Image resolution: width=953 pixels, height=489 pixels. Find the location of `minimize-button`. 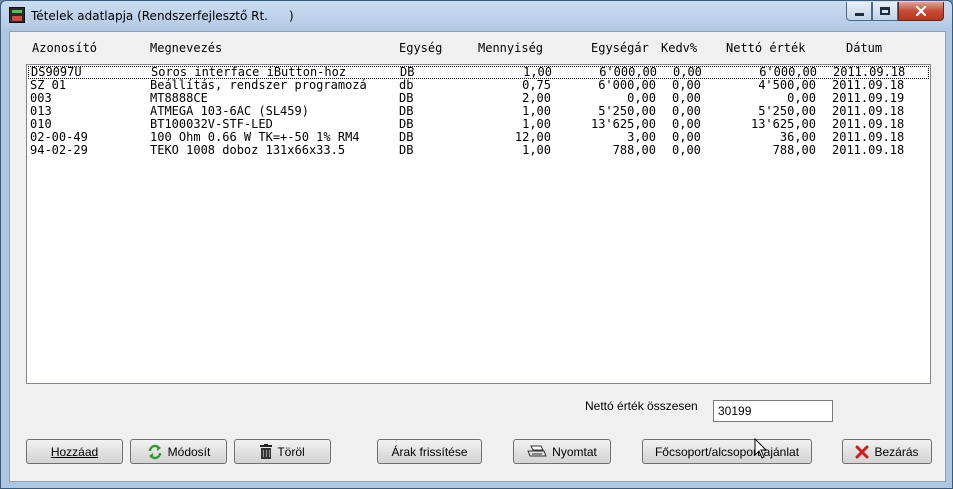

minimize-button is located at coordinates (859, 11).